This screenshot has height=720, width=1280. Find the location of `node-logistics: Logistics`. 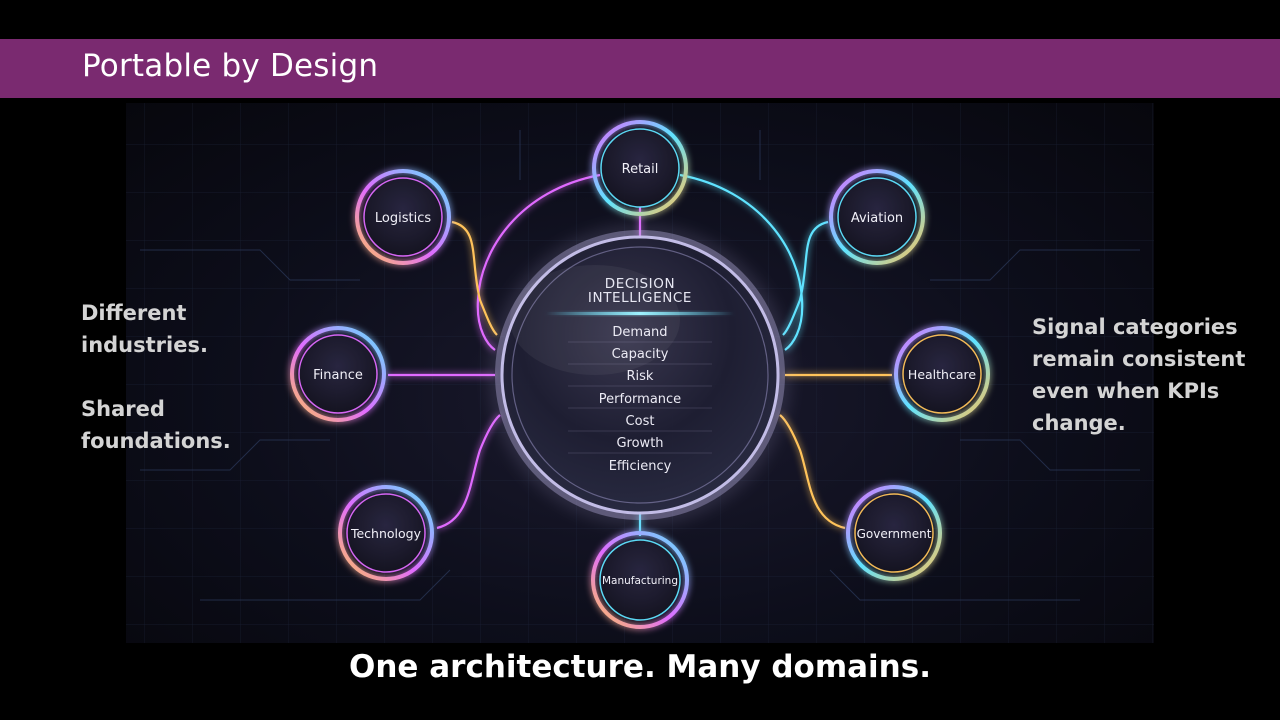

node-logistics: Logistics is located at coordinates (403, 217).